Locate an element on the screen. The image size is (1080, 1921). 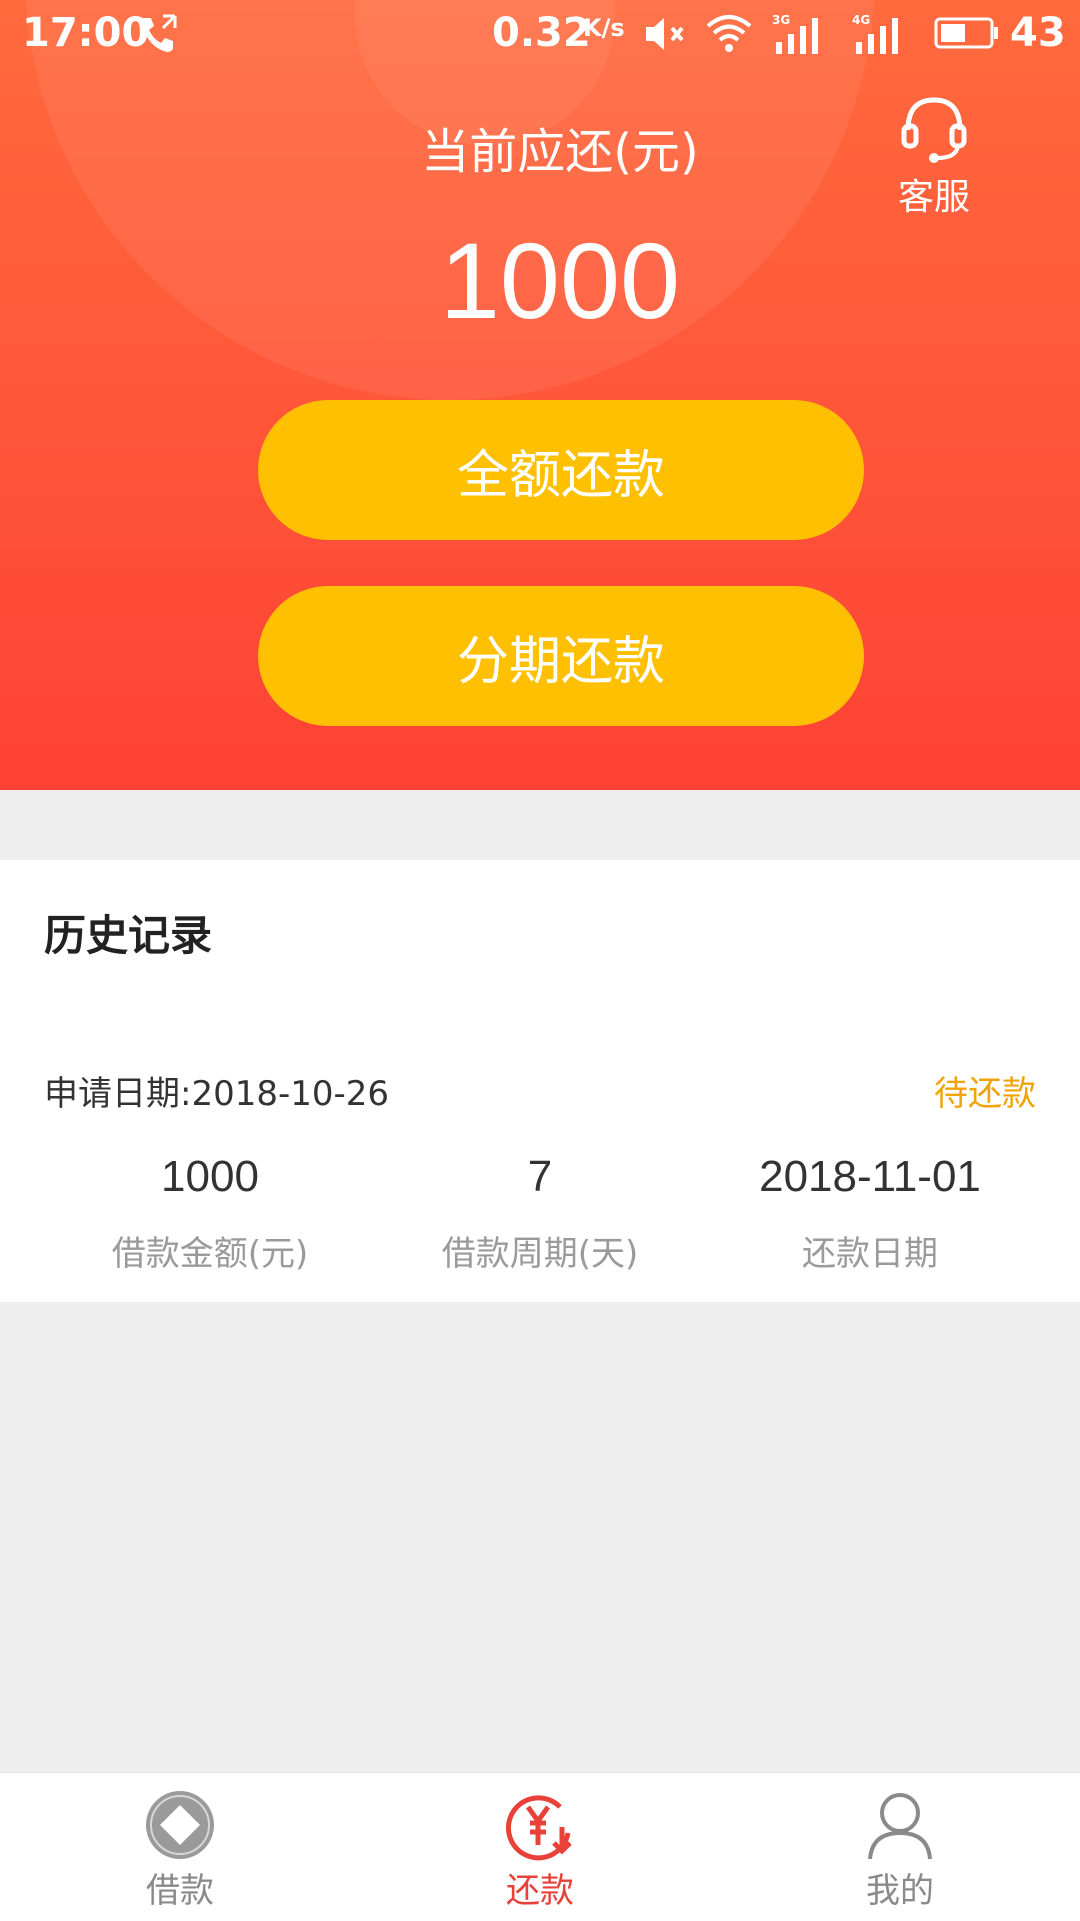
coin-diamond-icon is located at coordinates (180, 1825).